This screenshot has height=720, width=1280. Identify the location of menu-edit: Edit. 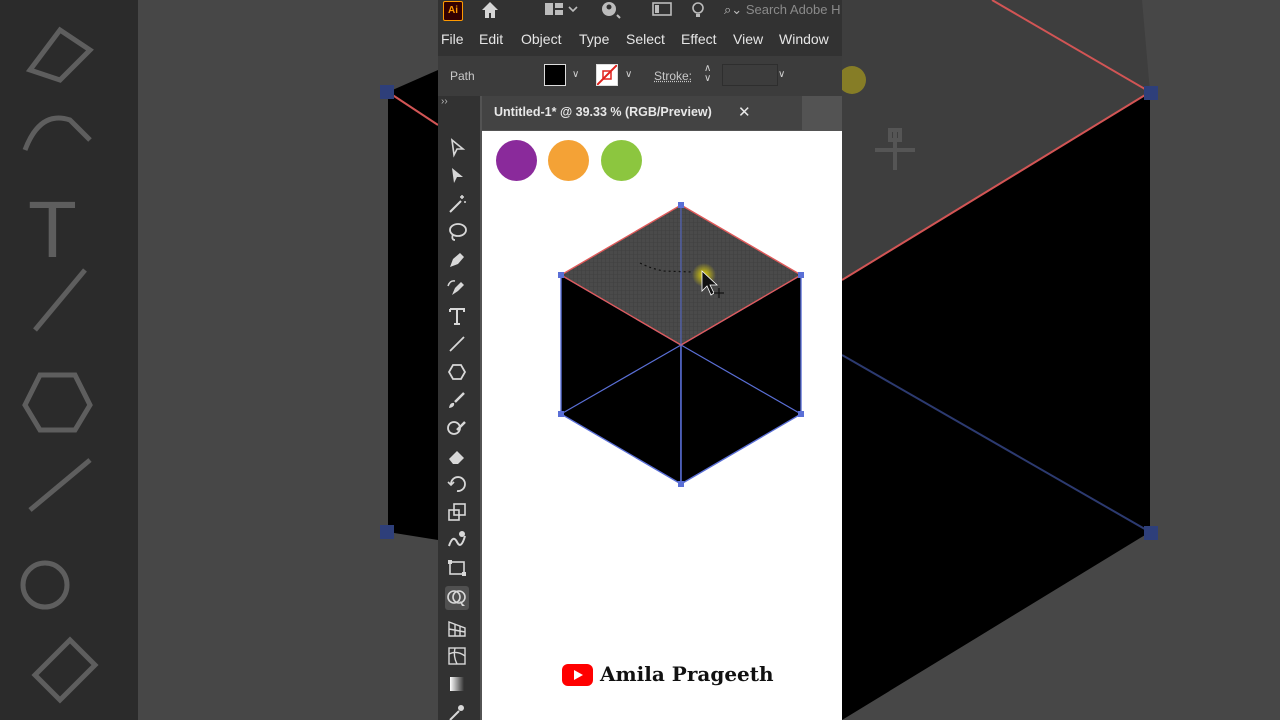
(491, 39).